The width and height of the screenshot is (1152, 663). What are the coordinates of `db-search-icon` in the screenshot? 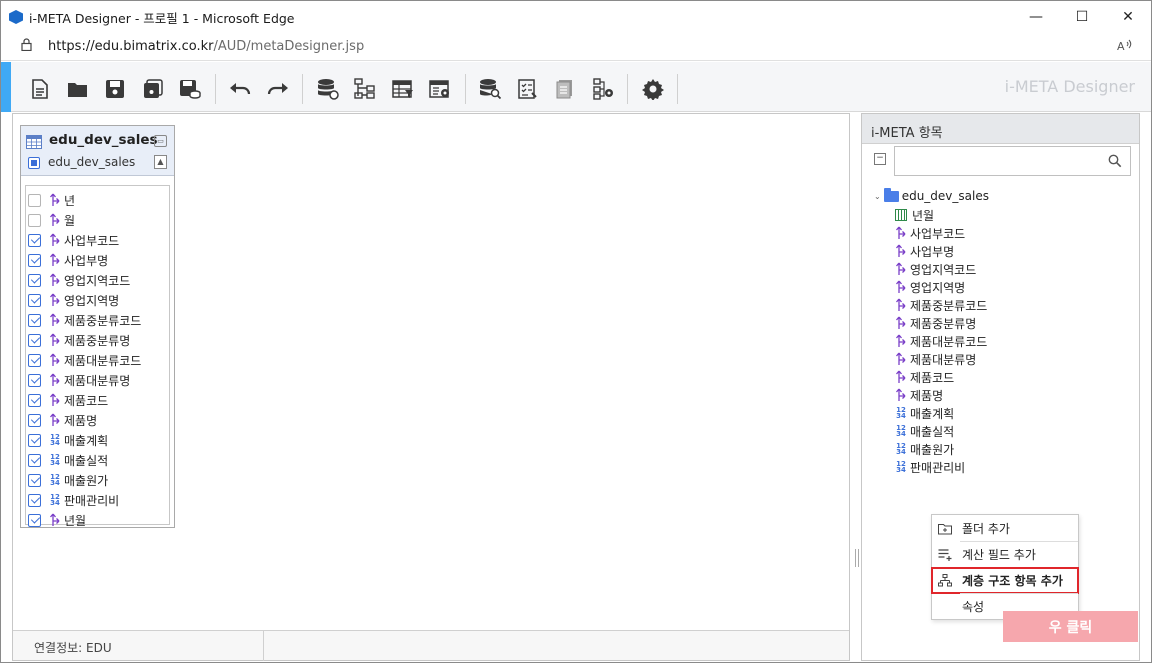 It's located at (490, 89).